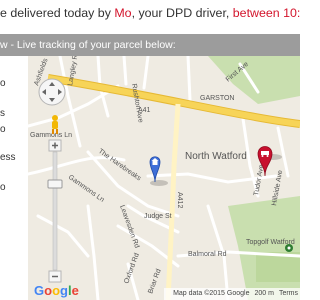  I want to click on road-label-balmoral-rd: Balmoral Rd, so click(207, 254).